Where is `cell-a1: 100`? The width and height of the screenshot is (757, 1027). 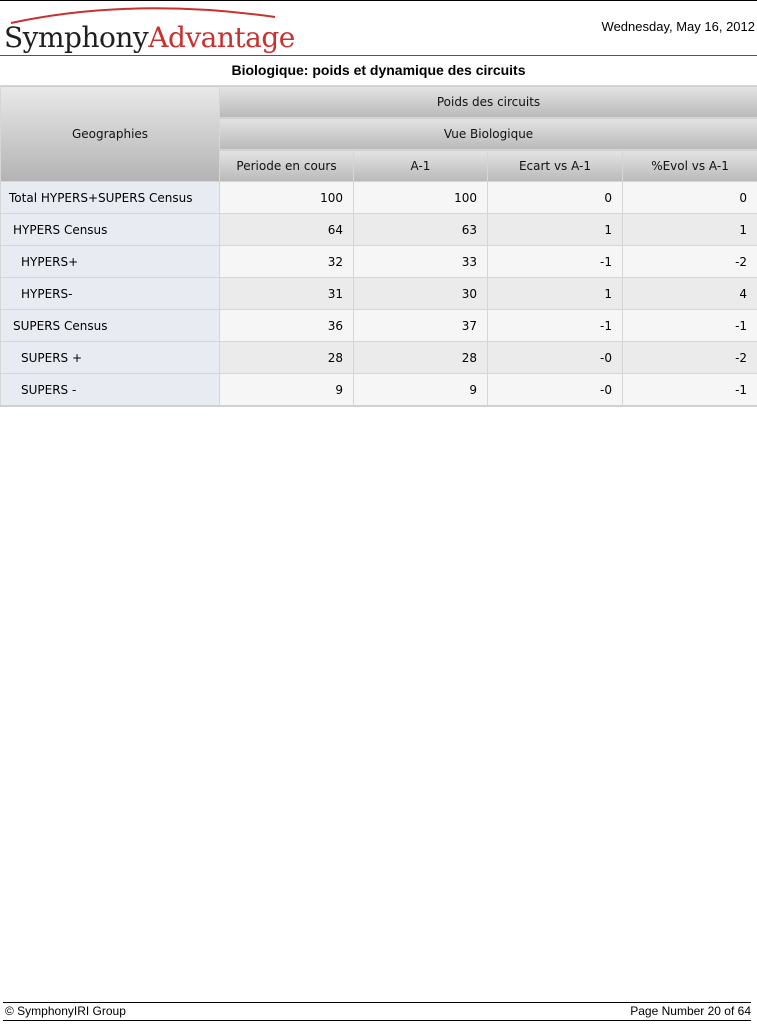 cell-a1: 100 is located at coordinates (420, 197).